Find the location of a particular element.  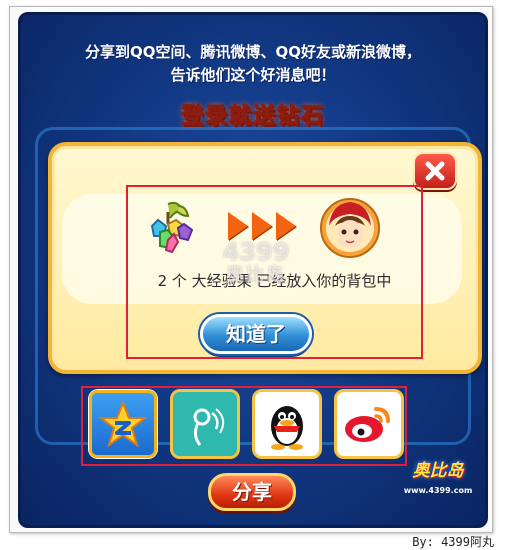

share-prompt: 分享到QQ空间、腾讯微博、QQ好友或新浪微博， 告诉他们这个好消息吧！ is located at coordinates (253, 64).